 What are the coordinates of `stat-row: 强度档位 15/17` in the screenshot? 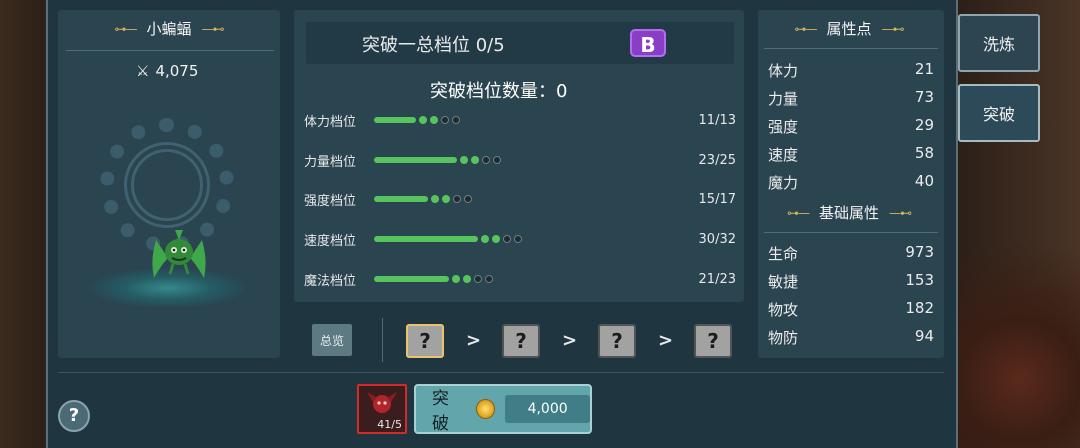 It's located at (520, 199).